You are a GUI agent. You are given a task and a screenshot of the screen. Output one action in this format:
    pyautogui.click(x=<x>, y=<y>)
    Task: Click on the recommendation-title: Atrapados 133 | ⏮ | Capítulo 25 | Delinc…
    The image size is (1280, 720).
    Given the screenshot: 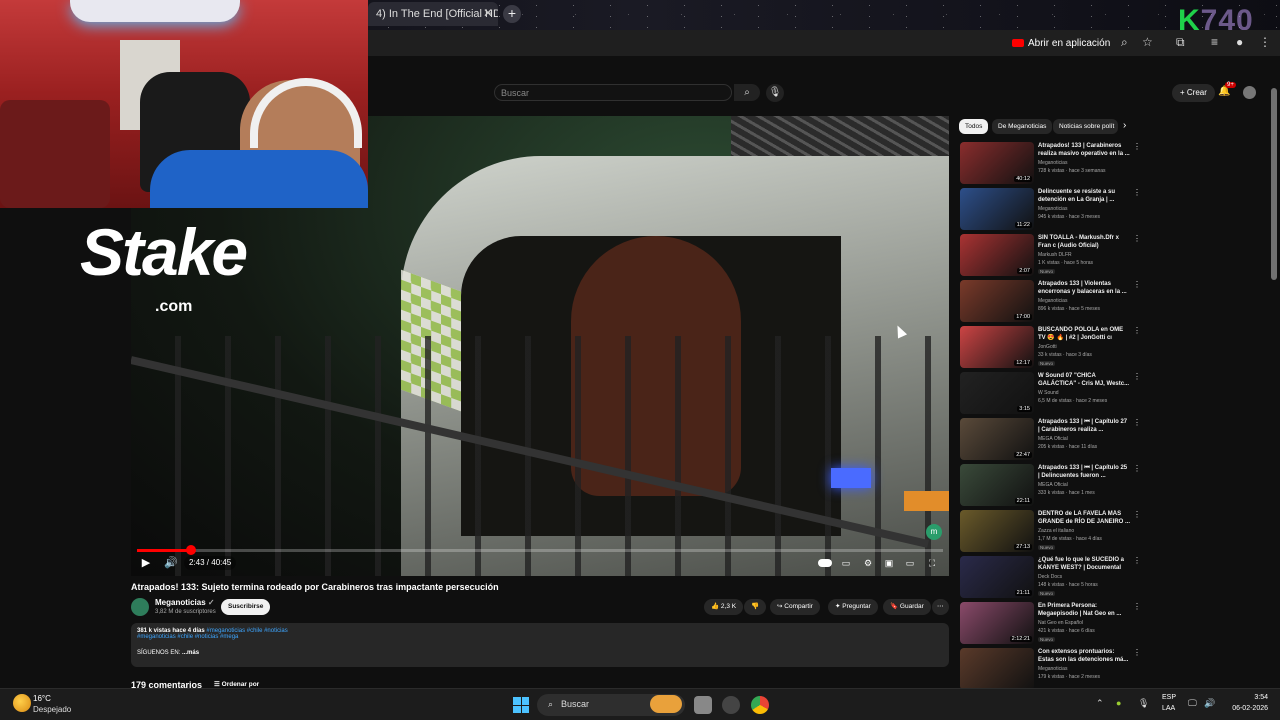 What is the action you would take?
    pyautogui.click(x=1084, y=472)
    